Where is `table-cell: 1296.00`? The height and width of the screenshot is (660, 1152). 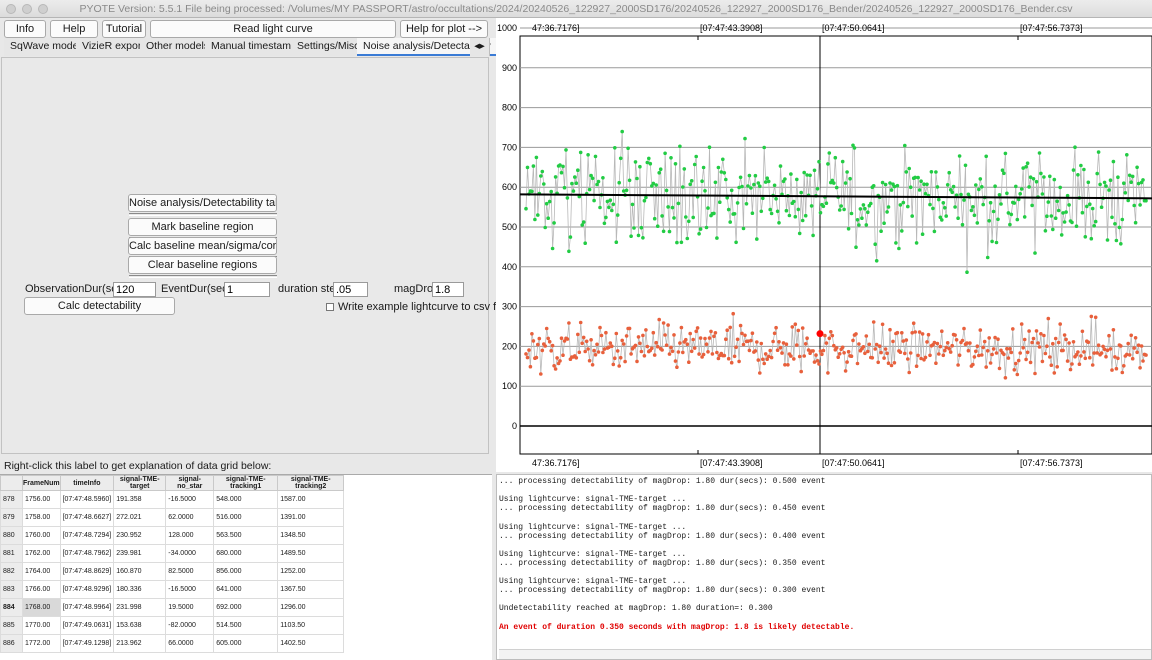
table-cell: 1296.00 is located at coordinates (311, 607).